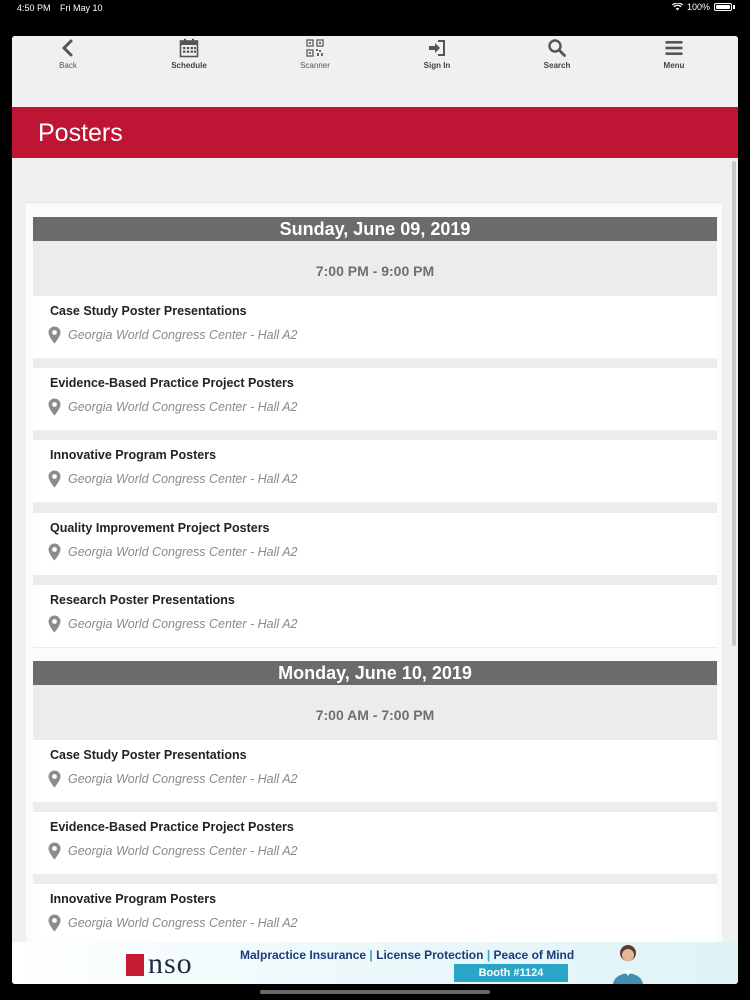 The width and height of the screenshot is (750, 1000). Describe the element at coordinates (375, 132) in the screenshot. I see `page-header: Posters` at that location.